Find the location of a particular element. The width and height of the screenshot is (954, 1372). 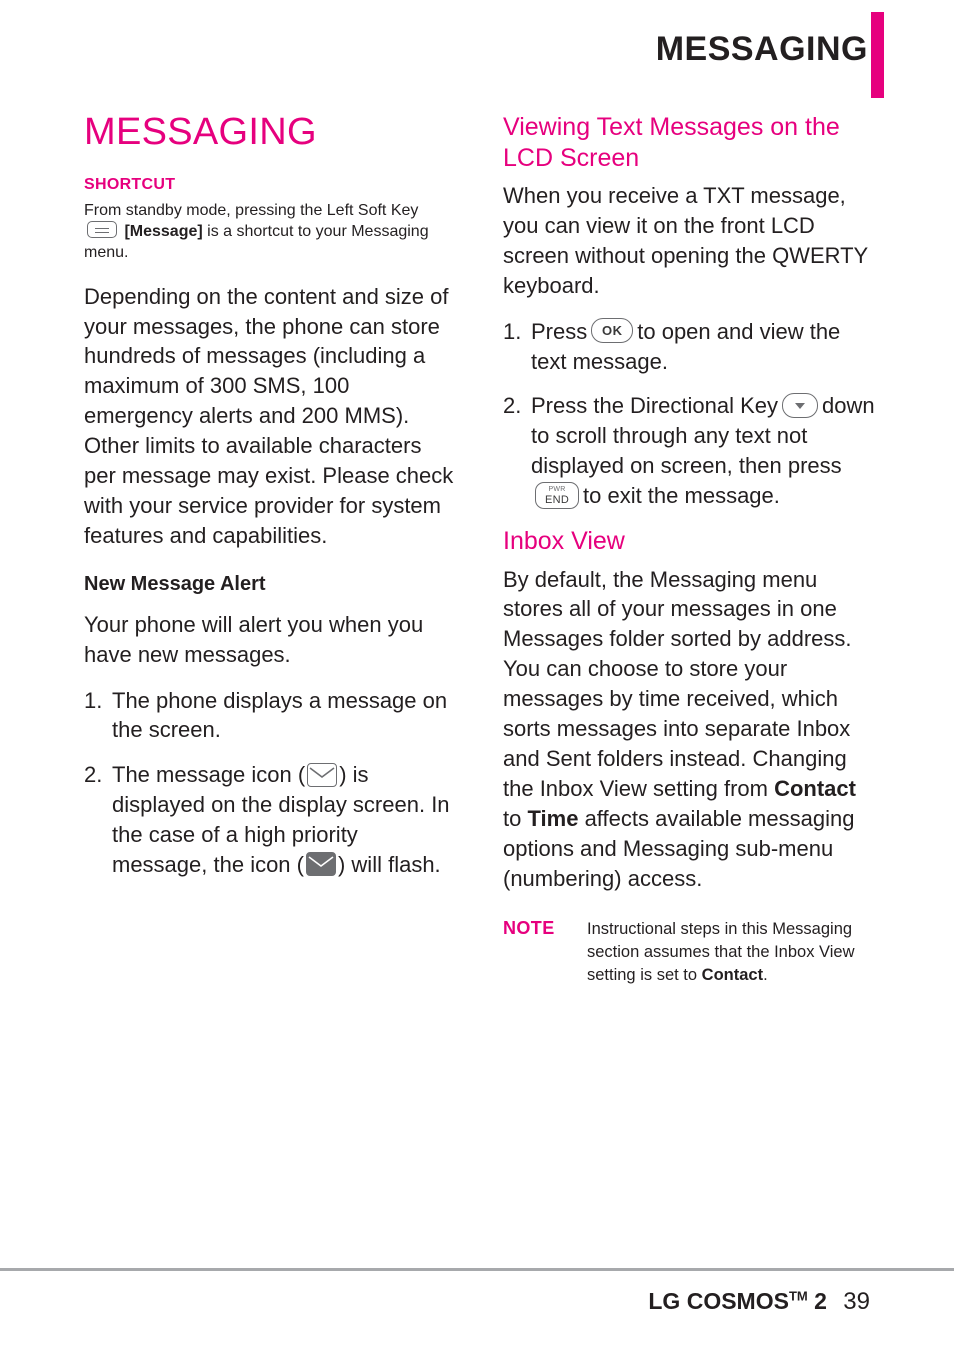

footer: LG COSMOSTM 2 39 is located at coordinates (759, 1302).